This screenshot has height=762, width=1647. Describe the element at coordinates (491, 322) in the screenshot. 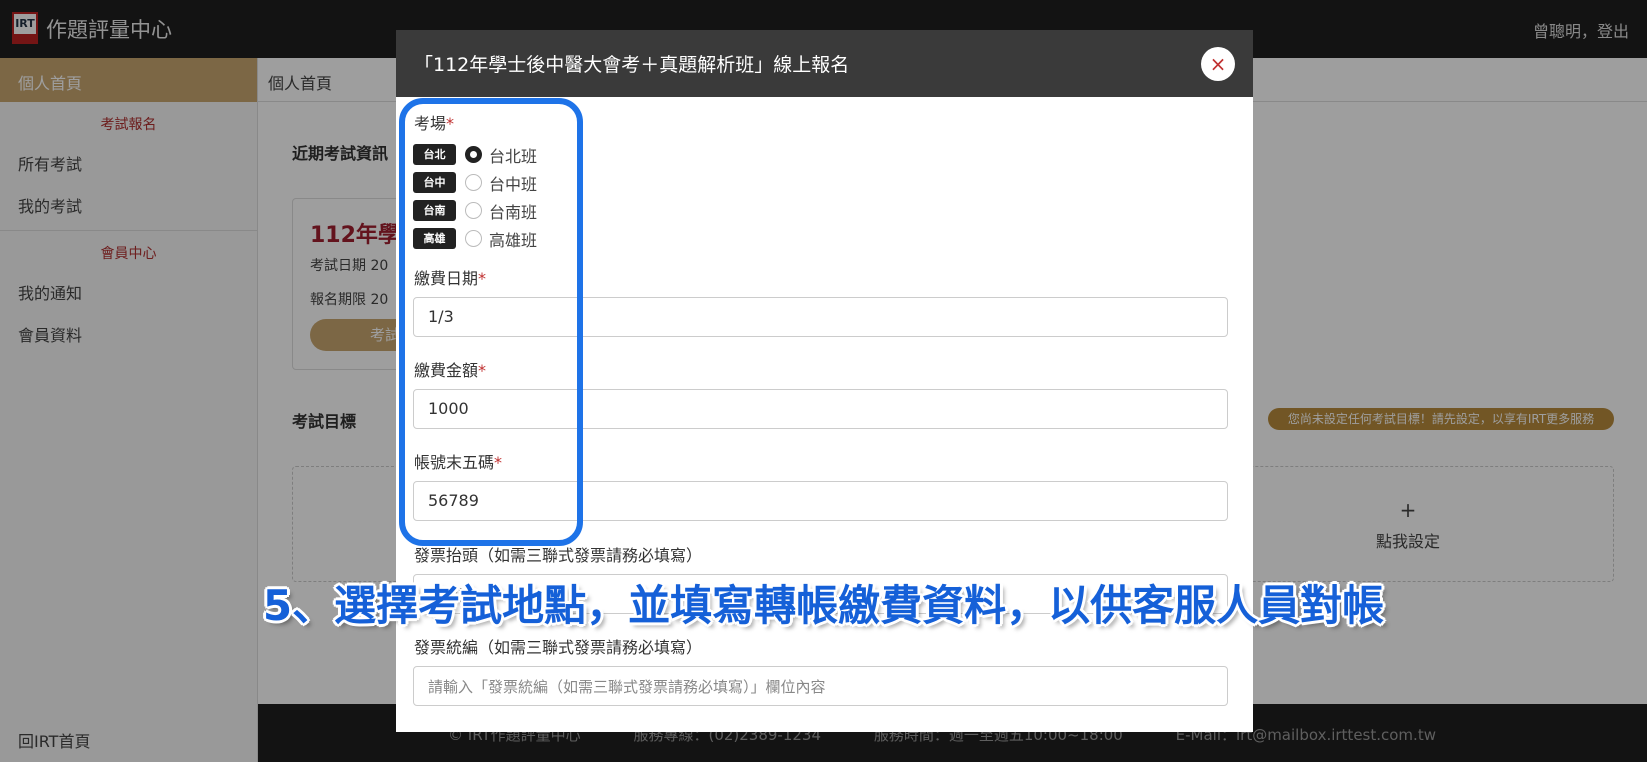

I see `highlight-frame` at that location.